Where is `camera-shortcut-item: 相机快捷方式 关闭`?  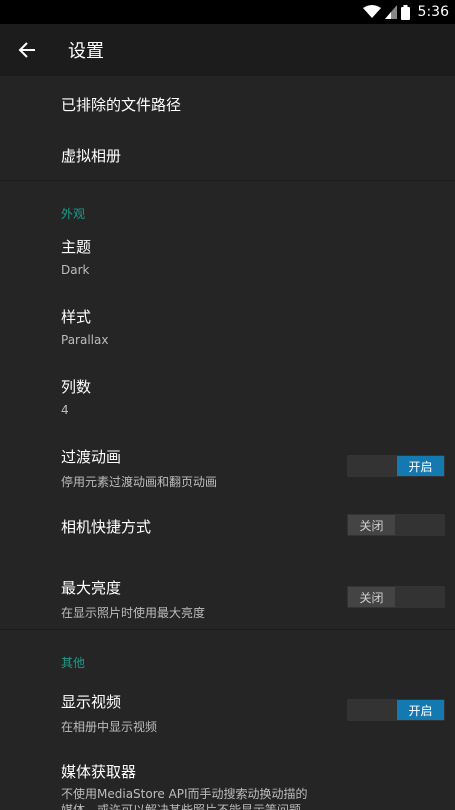 camera-shortcut-item: 相机快捷方式 关闭 is located at coordinates (227, 530).